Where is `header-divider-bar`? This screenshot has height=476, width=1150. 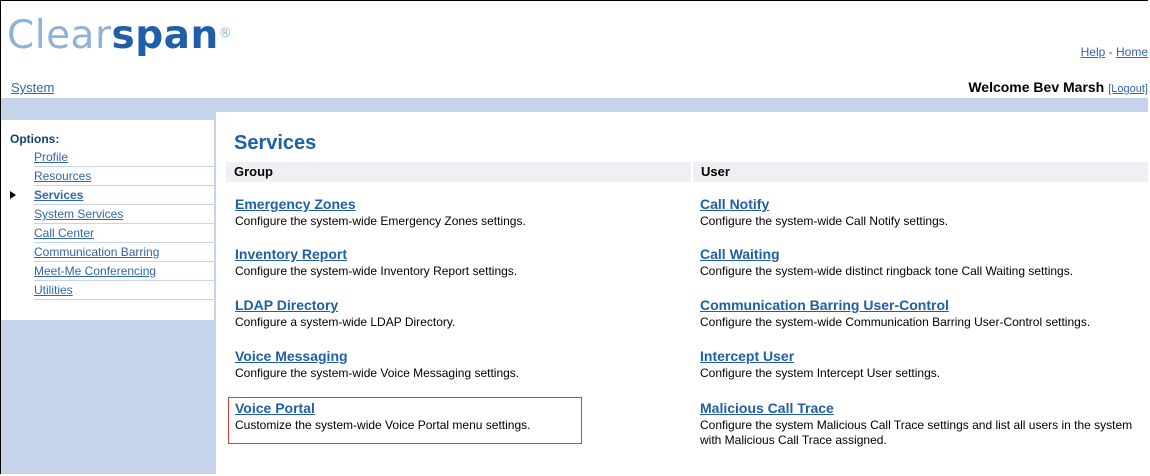
header-divider-bar is located at coordinates (574, 105).